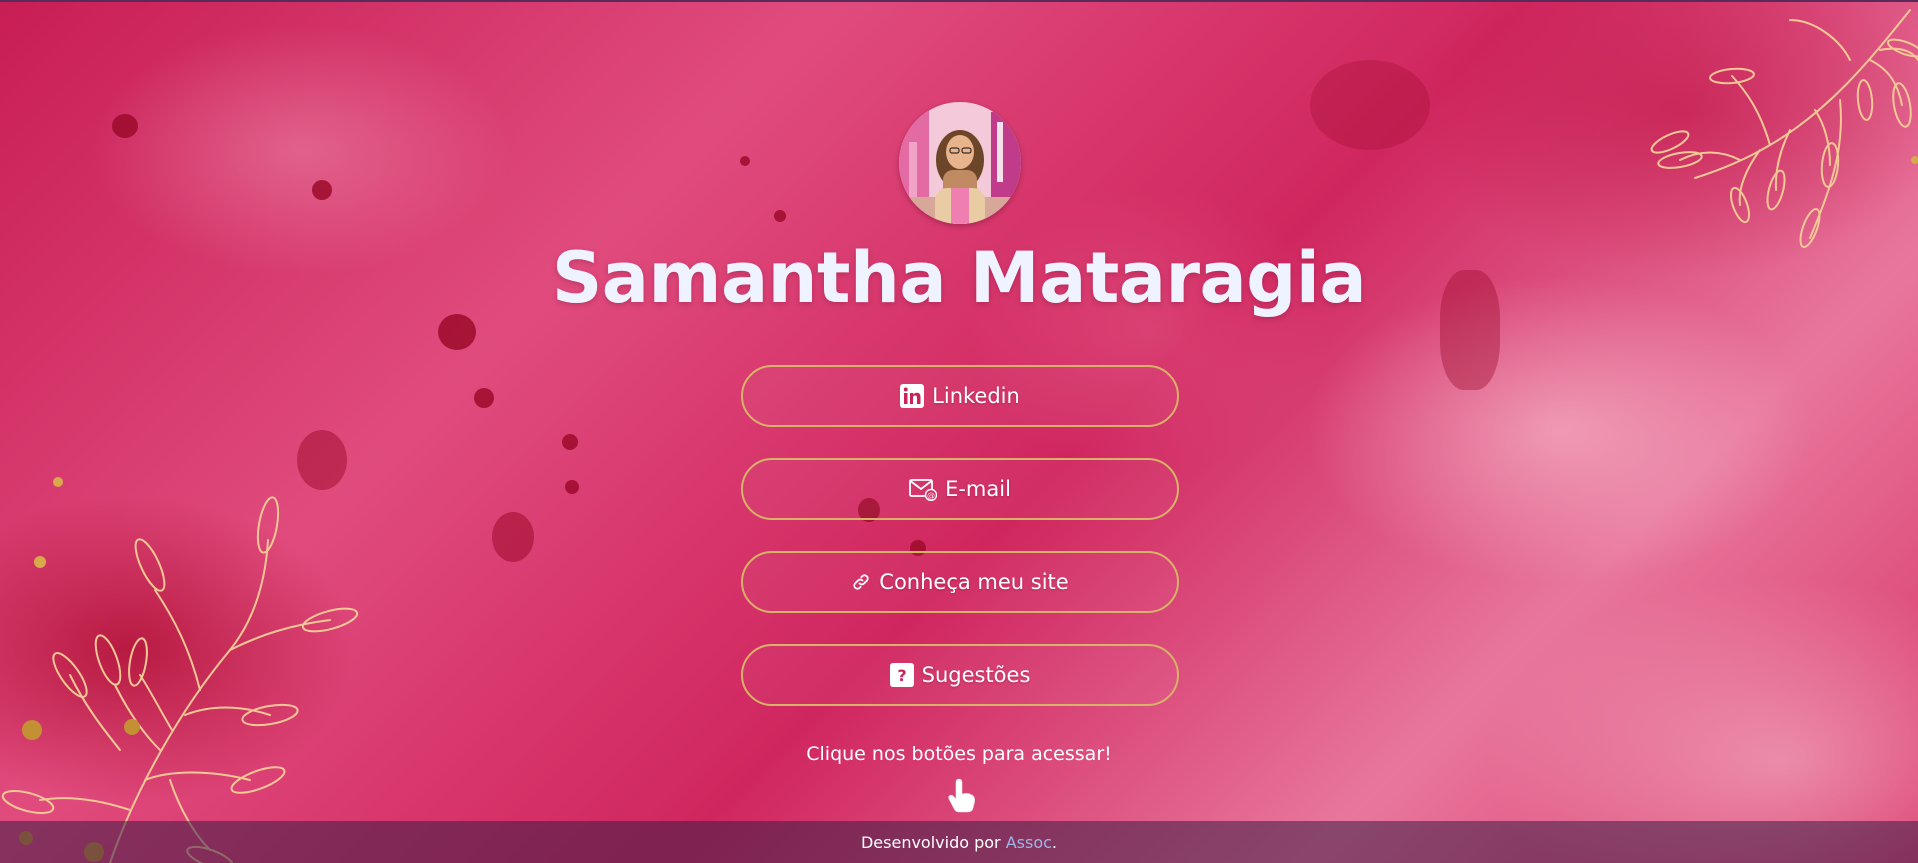  I want to click on linkedin-button: Linkedin, so click(960, 396).